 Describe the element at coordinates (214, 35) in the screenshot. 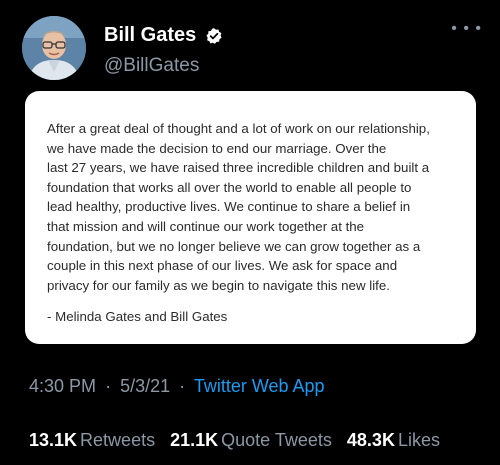

I see `verified-badge-icon` at that location.